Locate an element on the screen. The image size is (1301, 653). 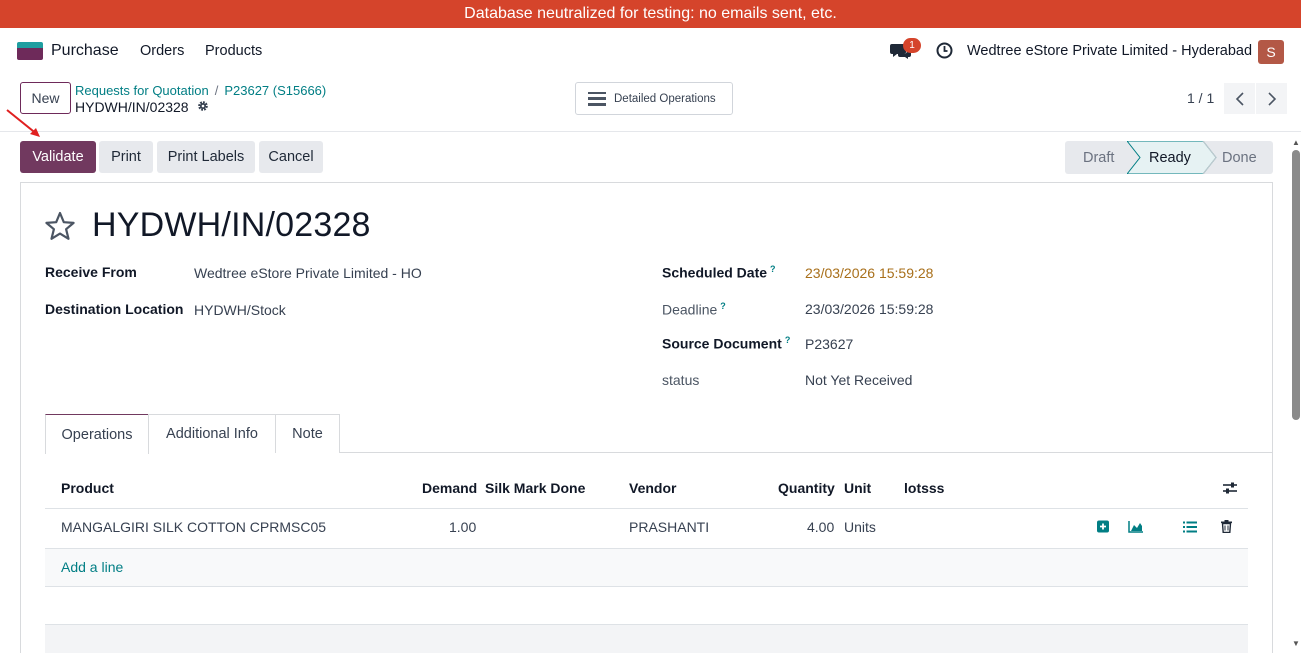
table-footer is located at coordinates (646, 638).